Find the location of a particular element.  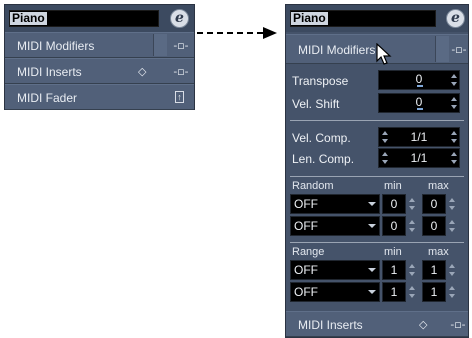

transpose-field: 0 is located at coordinates (419, 80).